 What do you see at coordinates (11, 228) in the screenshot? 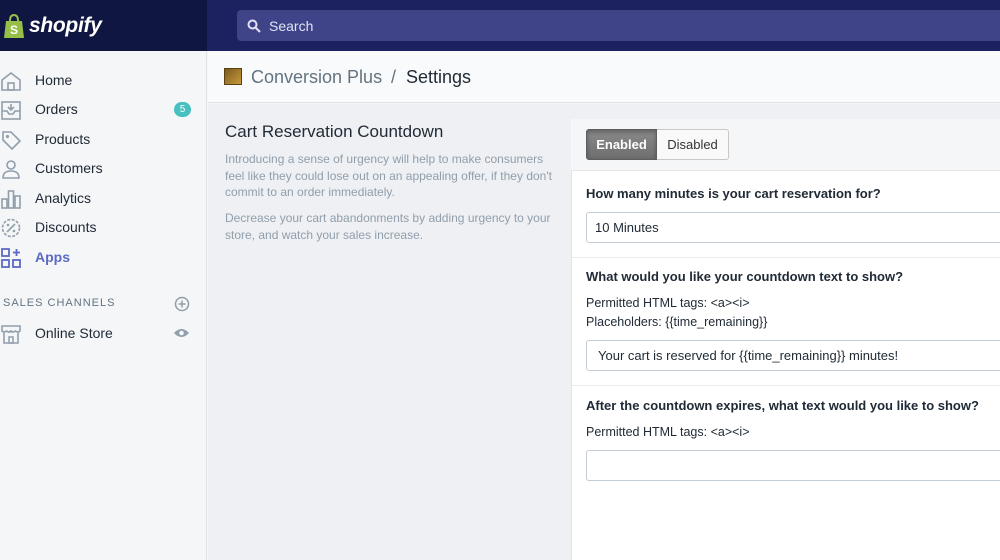
I see `discount-icon` at bounding box center [11, 228].